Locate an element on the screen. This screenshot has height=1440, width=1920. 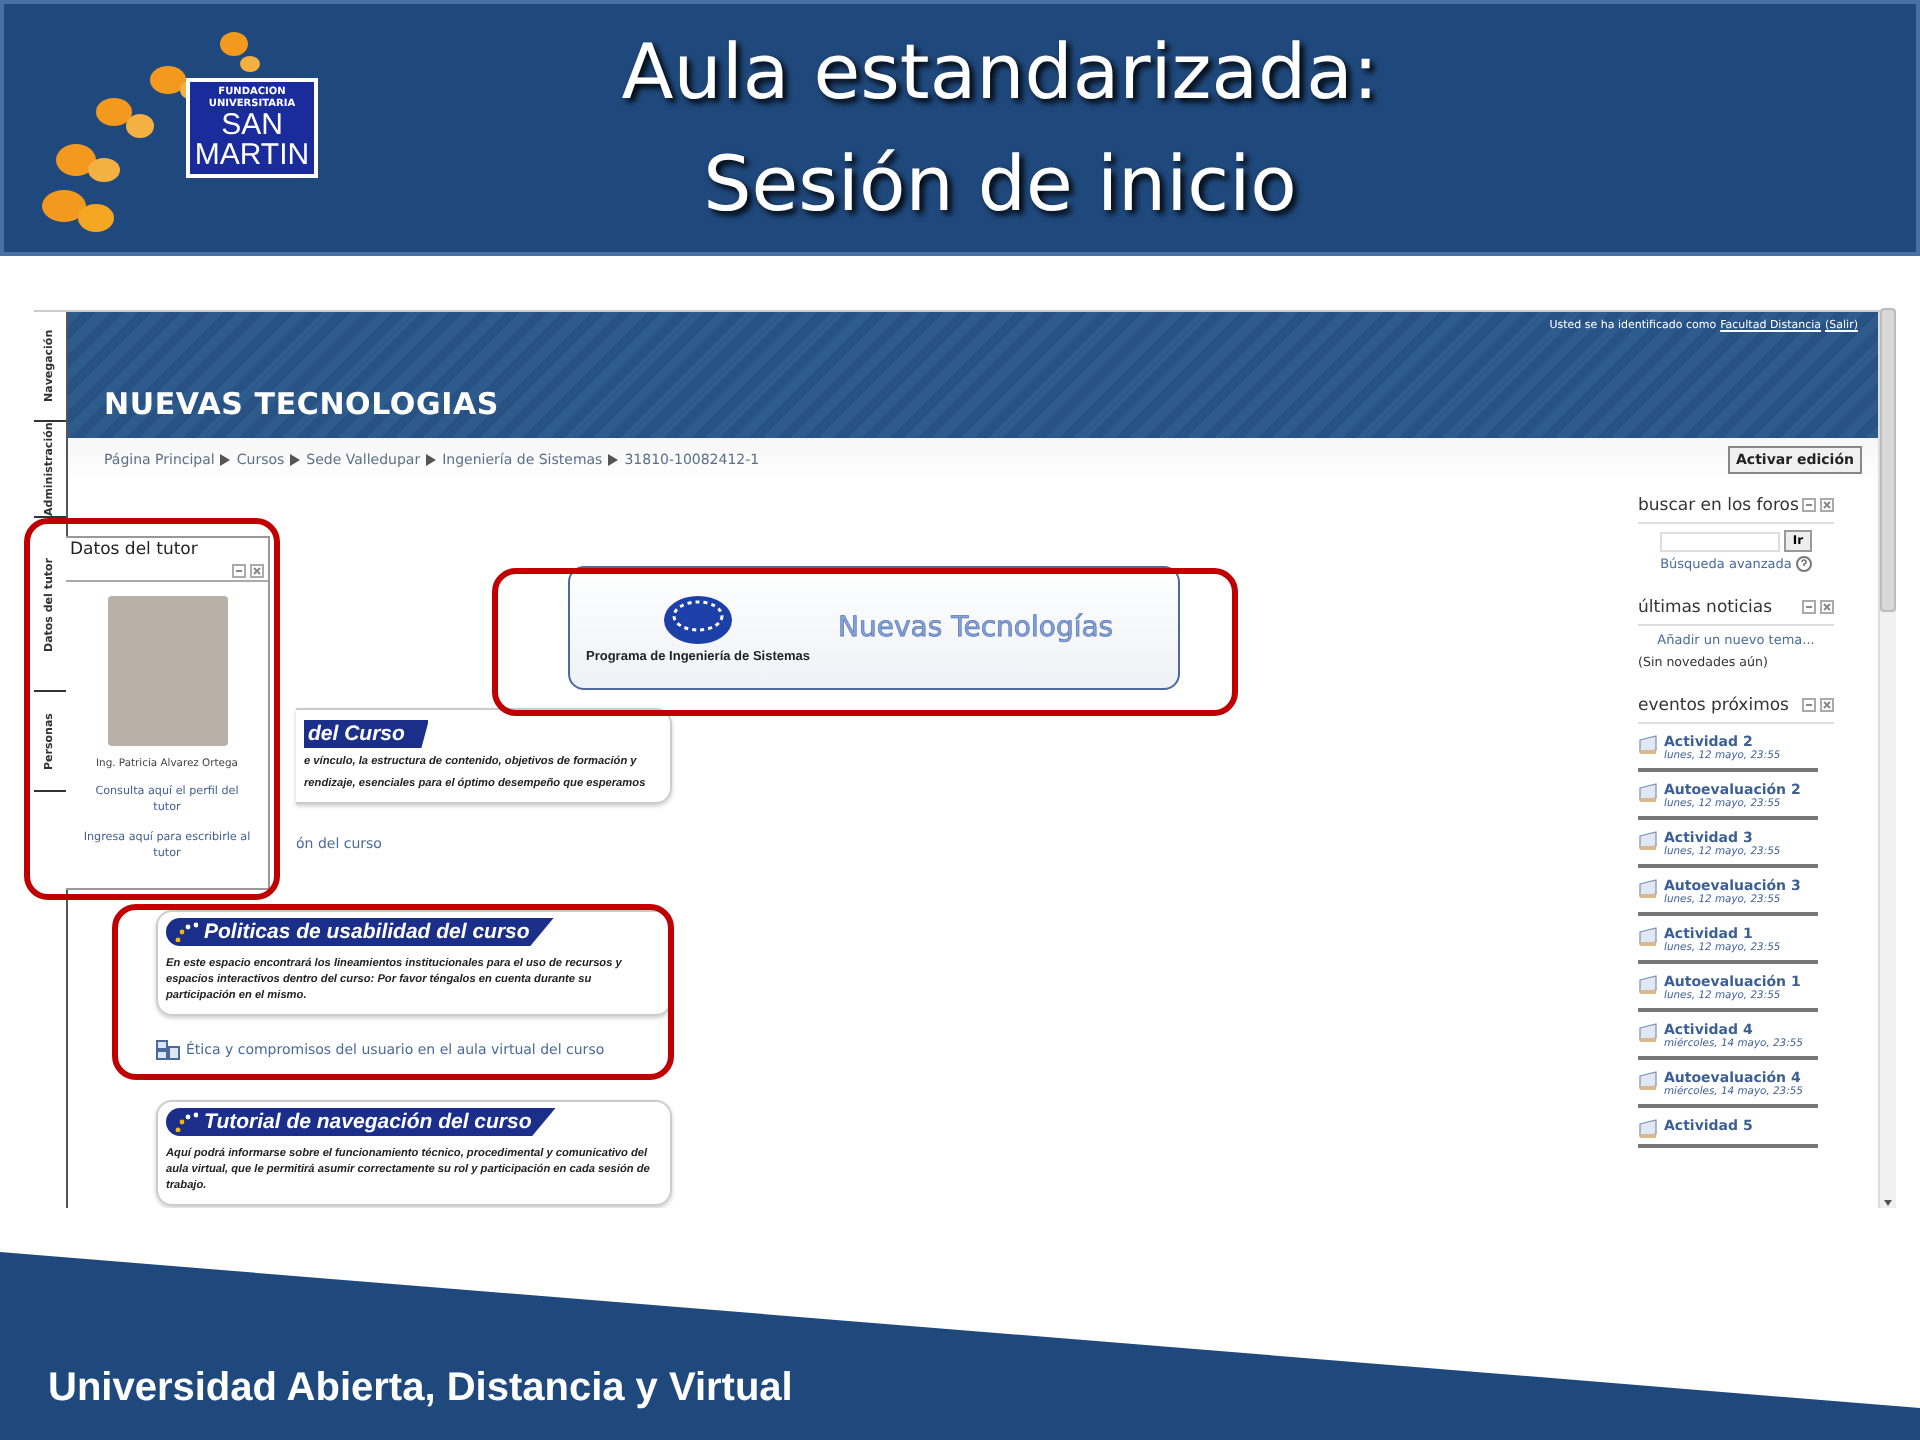
footer-text: Universidad Abierta, Distancia y Virtual is located at coordinates (420, 1389).